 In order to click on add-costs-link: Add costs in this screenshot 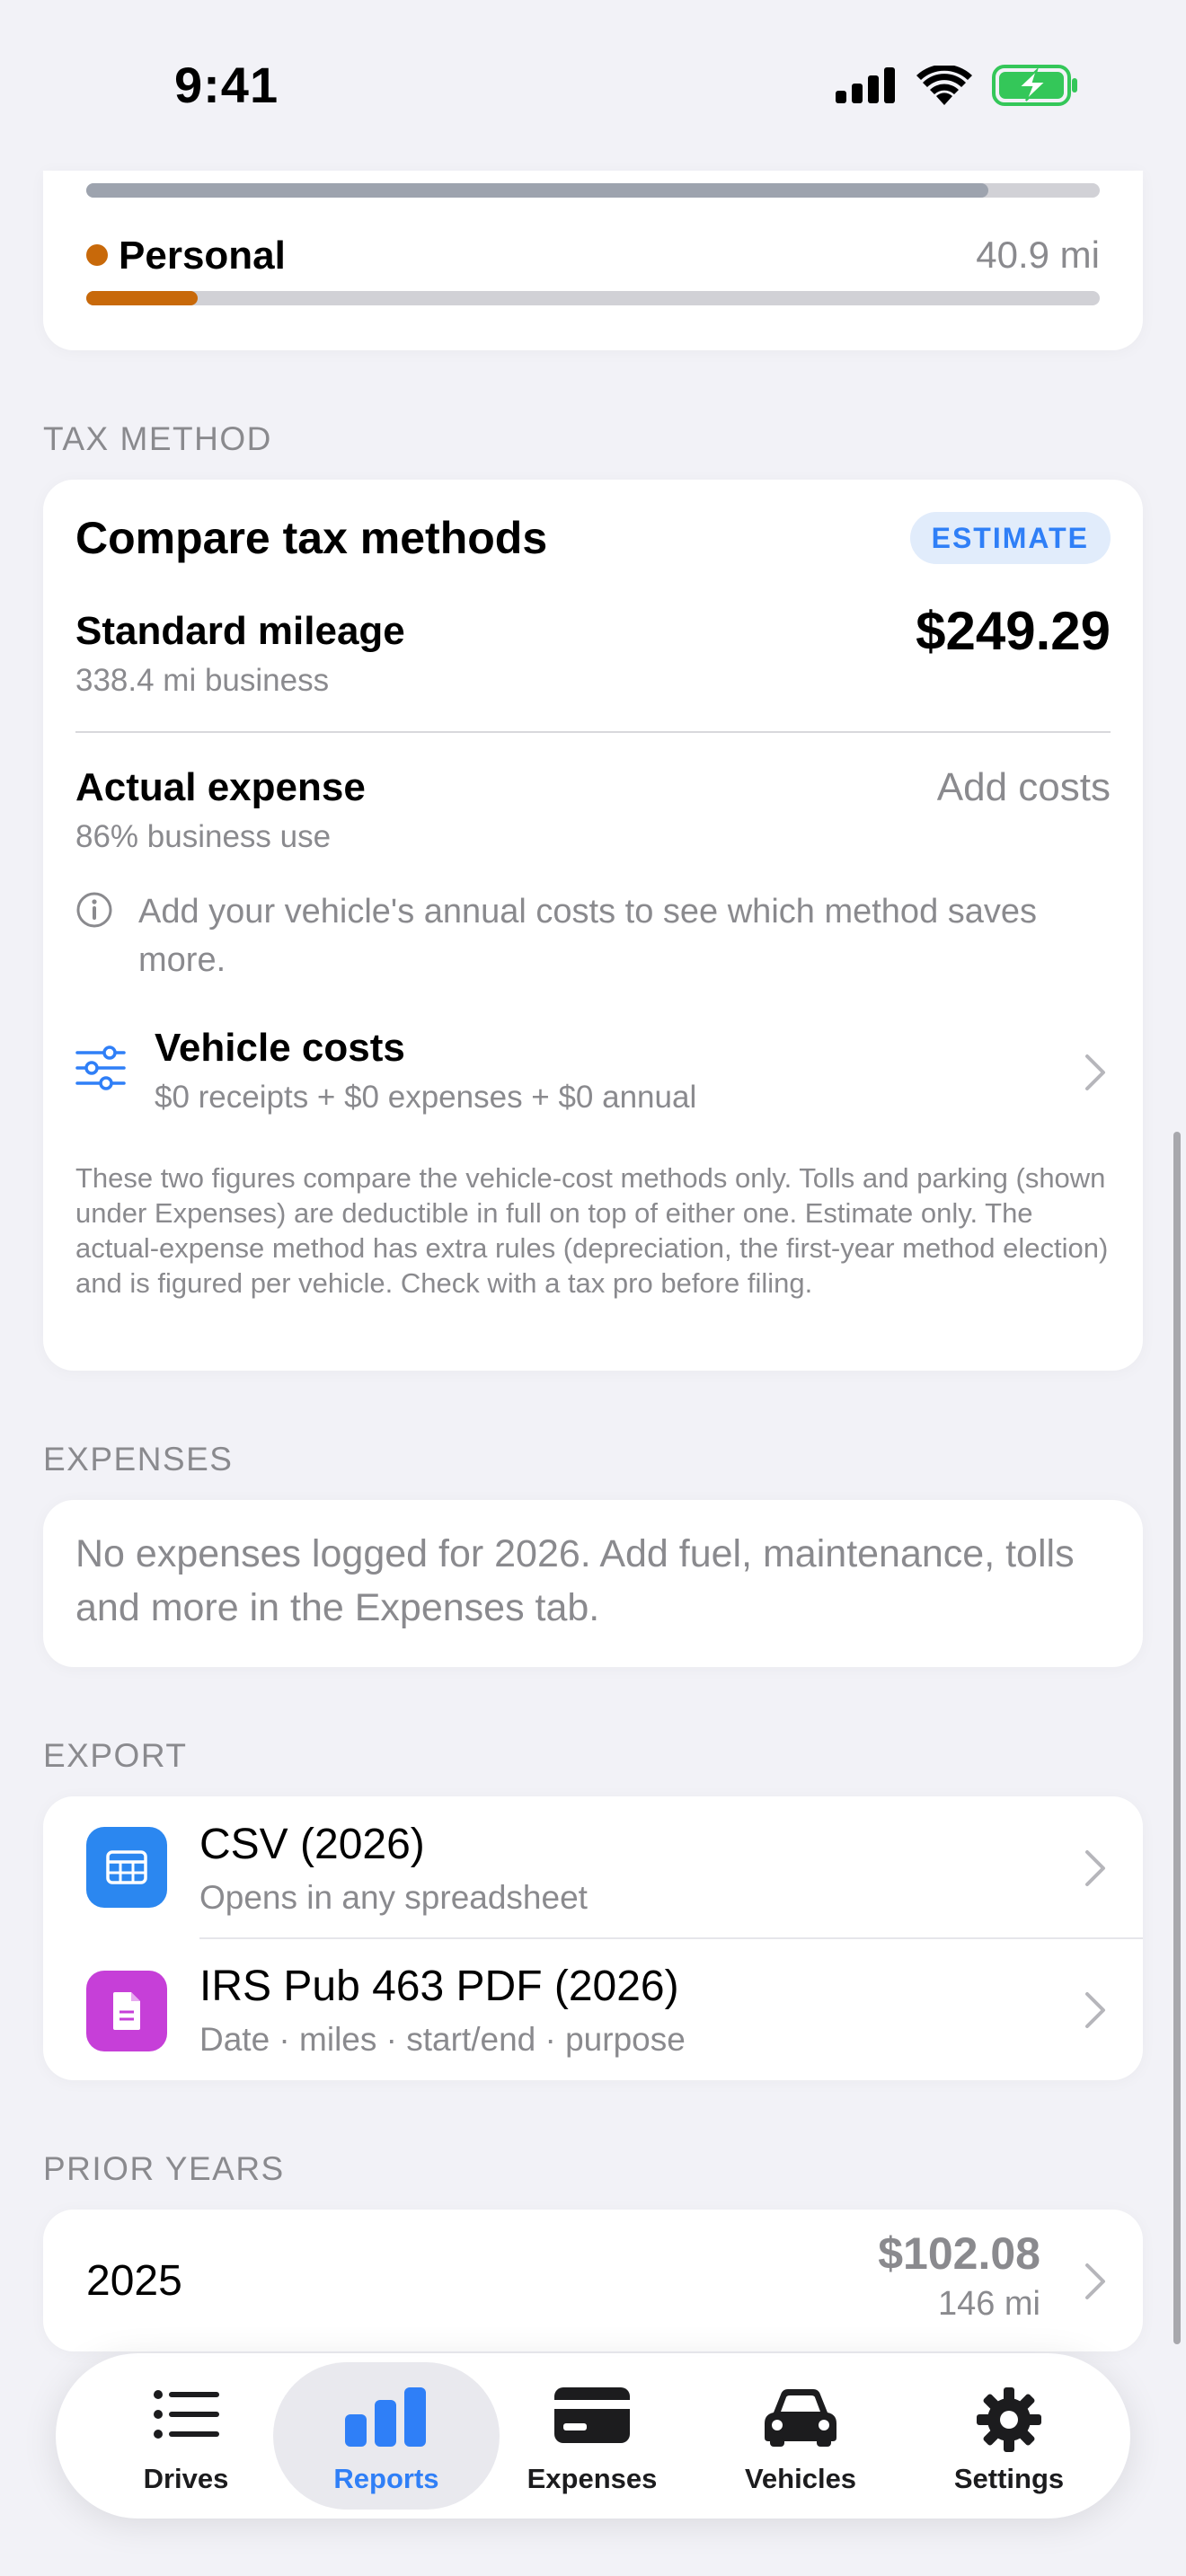, I will do `click(1024, 787)`.